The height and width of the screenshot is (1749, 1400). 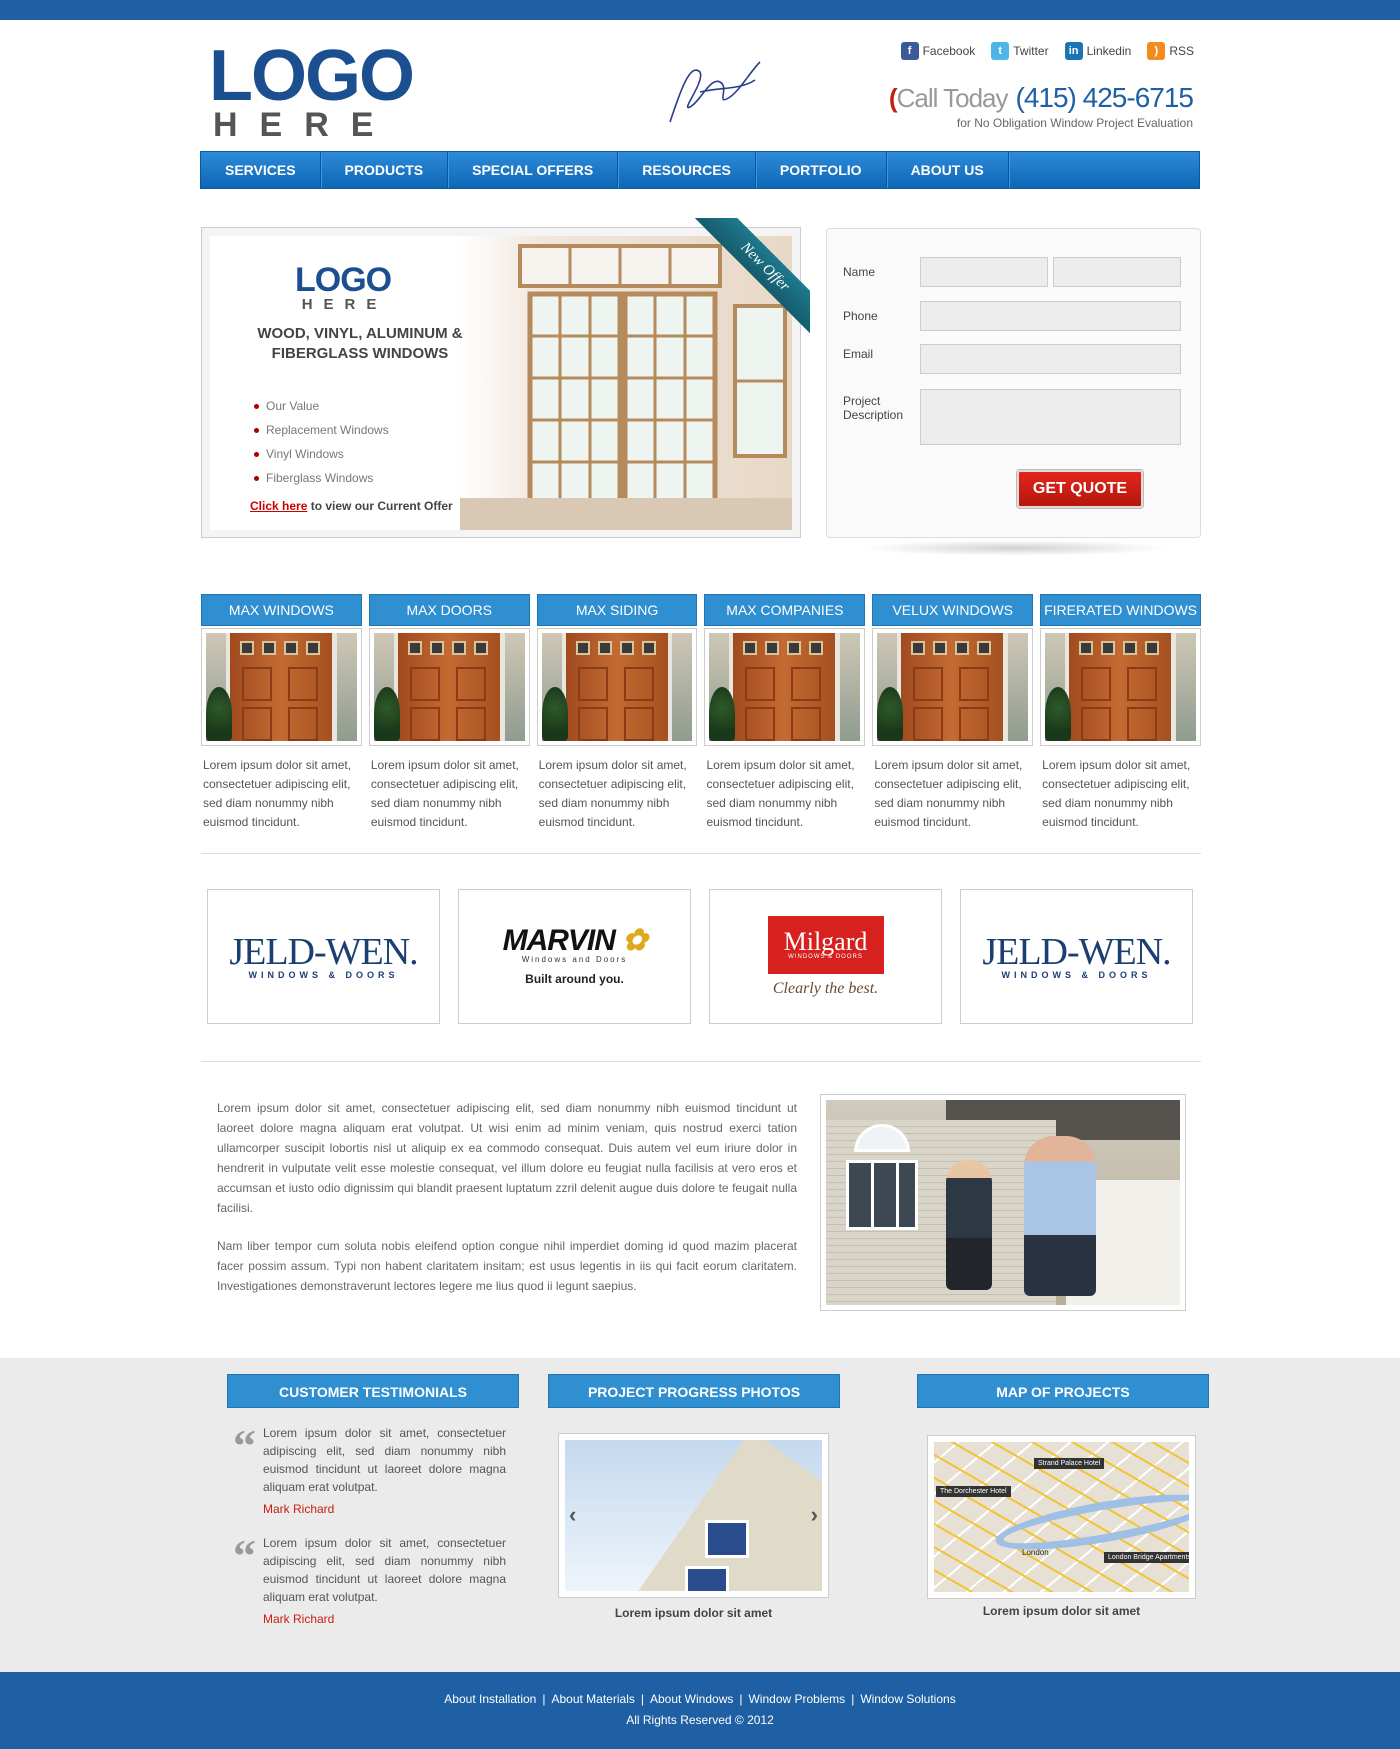 What do you see at coordinates (343, 280) in the screenshot?
I see `hero-logo-big: LOGO` at bounding box center [343, 280].